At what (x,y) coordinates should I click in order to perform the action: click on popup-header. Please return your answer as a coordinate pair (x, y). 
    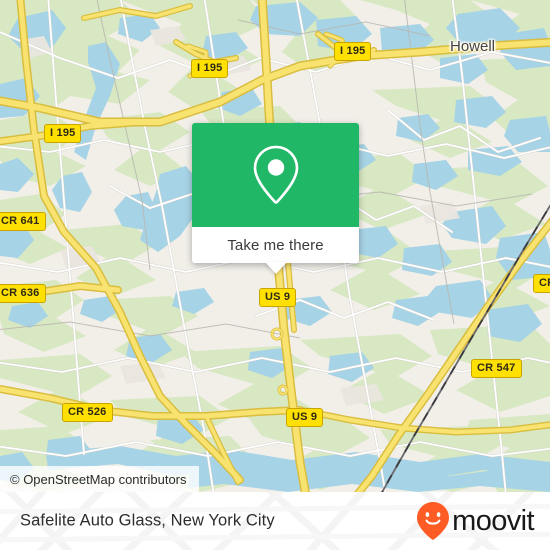
    Looking at the image, I should click on (275, 175).